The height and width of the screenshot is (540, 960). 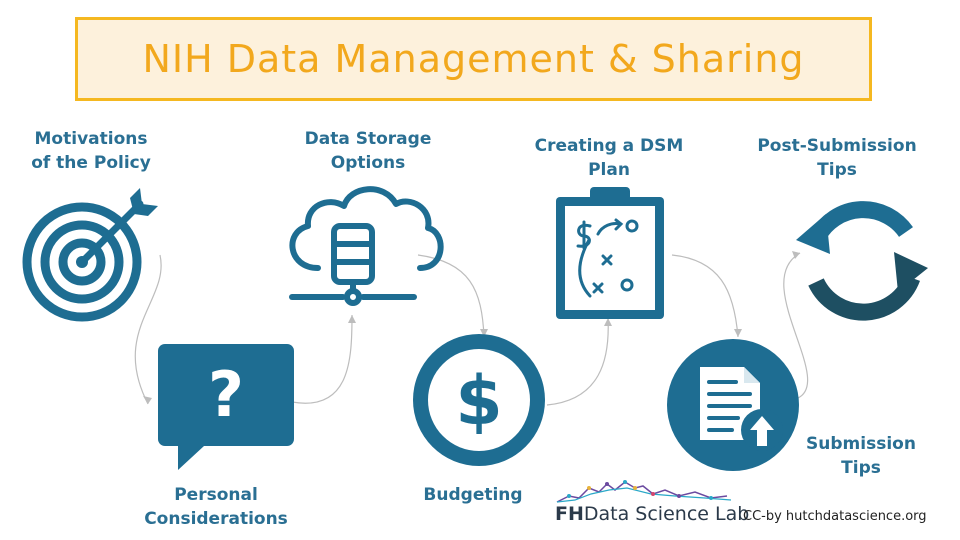 I want to click on label-post-submission-line1: Post-Submission, so click(x=837, y=146).